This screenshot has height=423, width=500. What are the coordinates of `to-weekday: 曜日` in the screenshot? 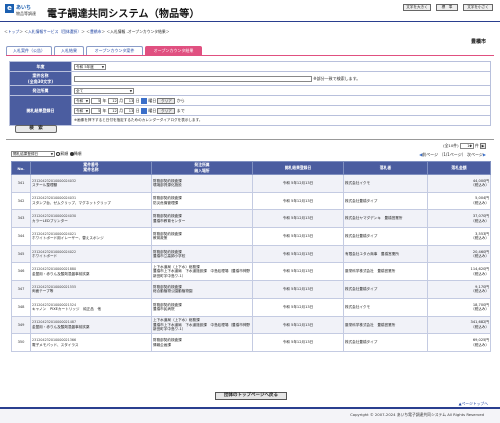 It's located at (152, 110).